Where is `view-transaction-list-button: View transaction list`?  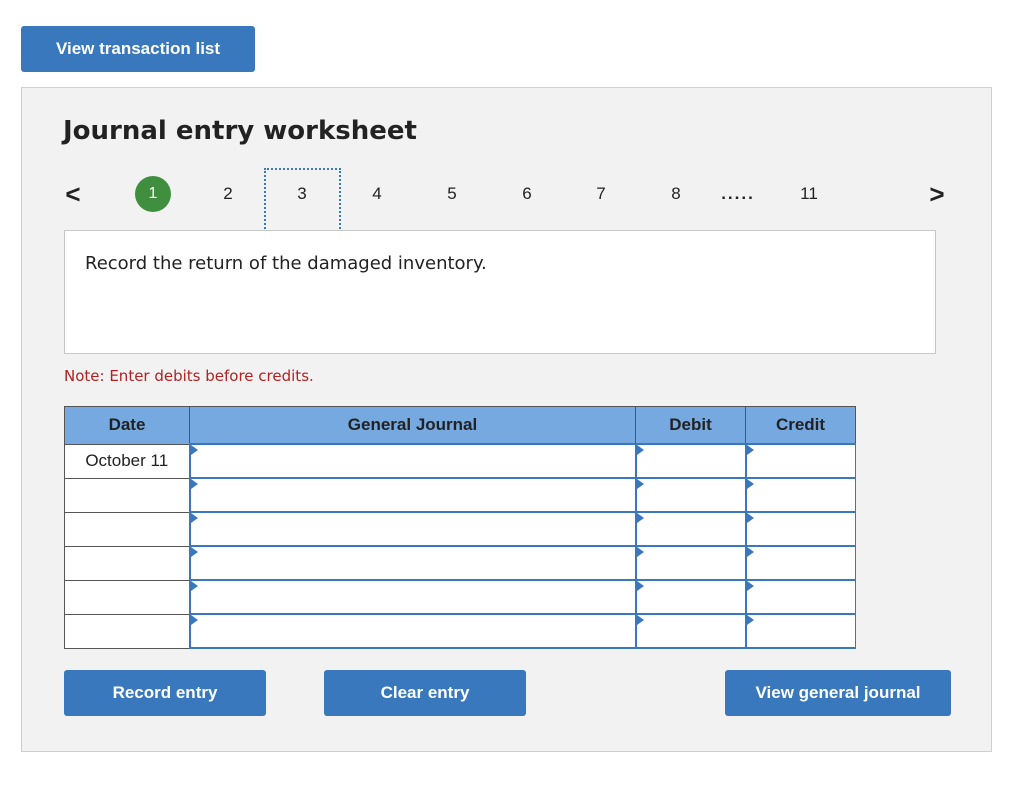
view-transaction-list-button: View transaction list is located at coordinates (138, 49).